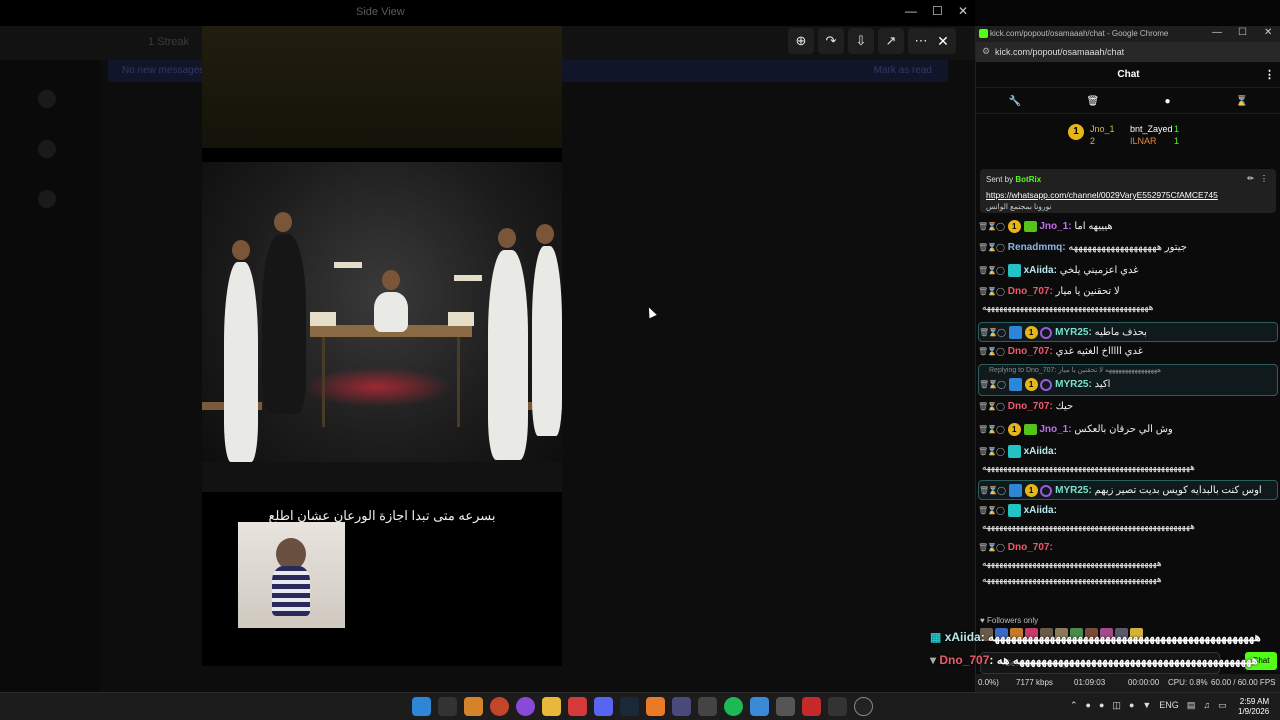 Image resolution: width=1280 pixels, height=720 pixels. I want to click on battery-icon: ▭, so click(1222, 705).